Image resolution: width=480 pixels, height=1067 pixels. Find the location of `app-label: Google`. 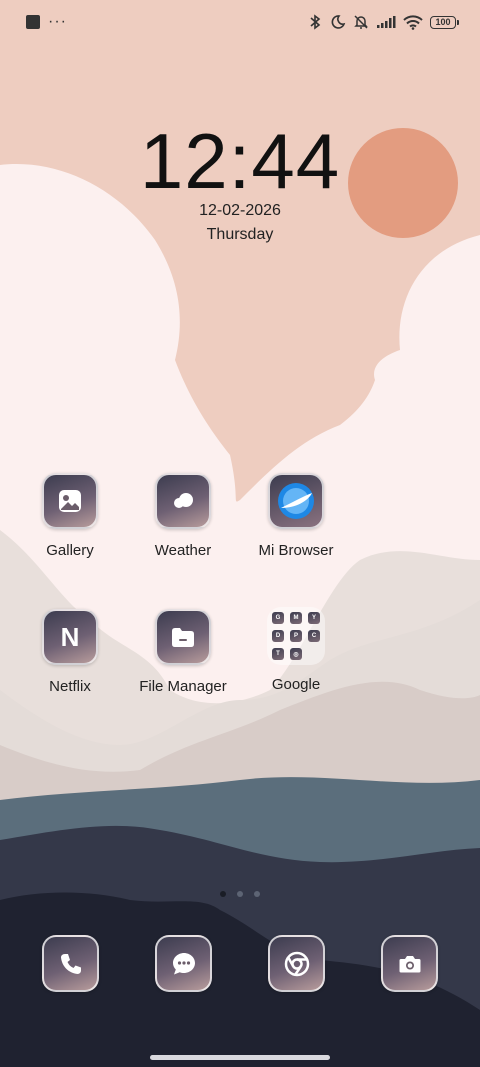

app-label: Google is located at coordinates (296, 684).